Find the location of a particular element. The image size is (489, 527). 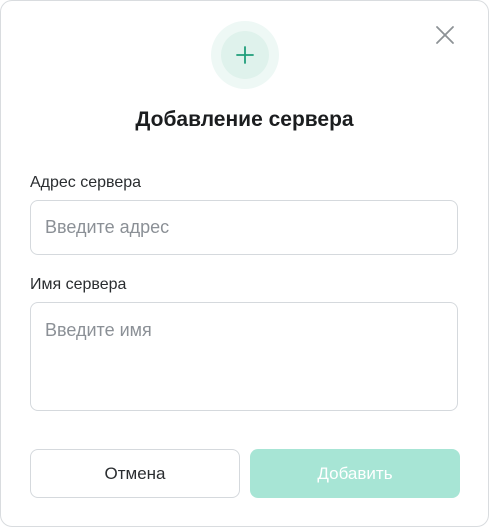

cancel-button: Отмена is located at coordinates (135, 473).